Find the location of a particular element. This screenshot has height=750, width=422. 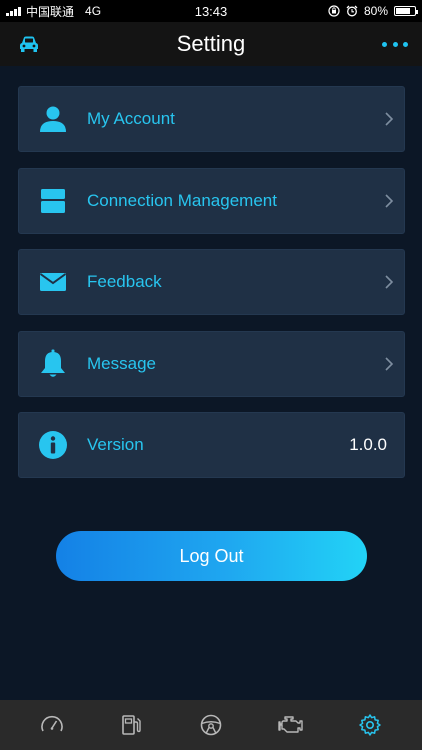

tab-steering is located at coordinates (211, 725).